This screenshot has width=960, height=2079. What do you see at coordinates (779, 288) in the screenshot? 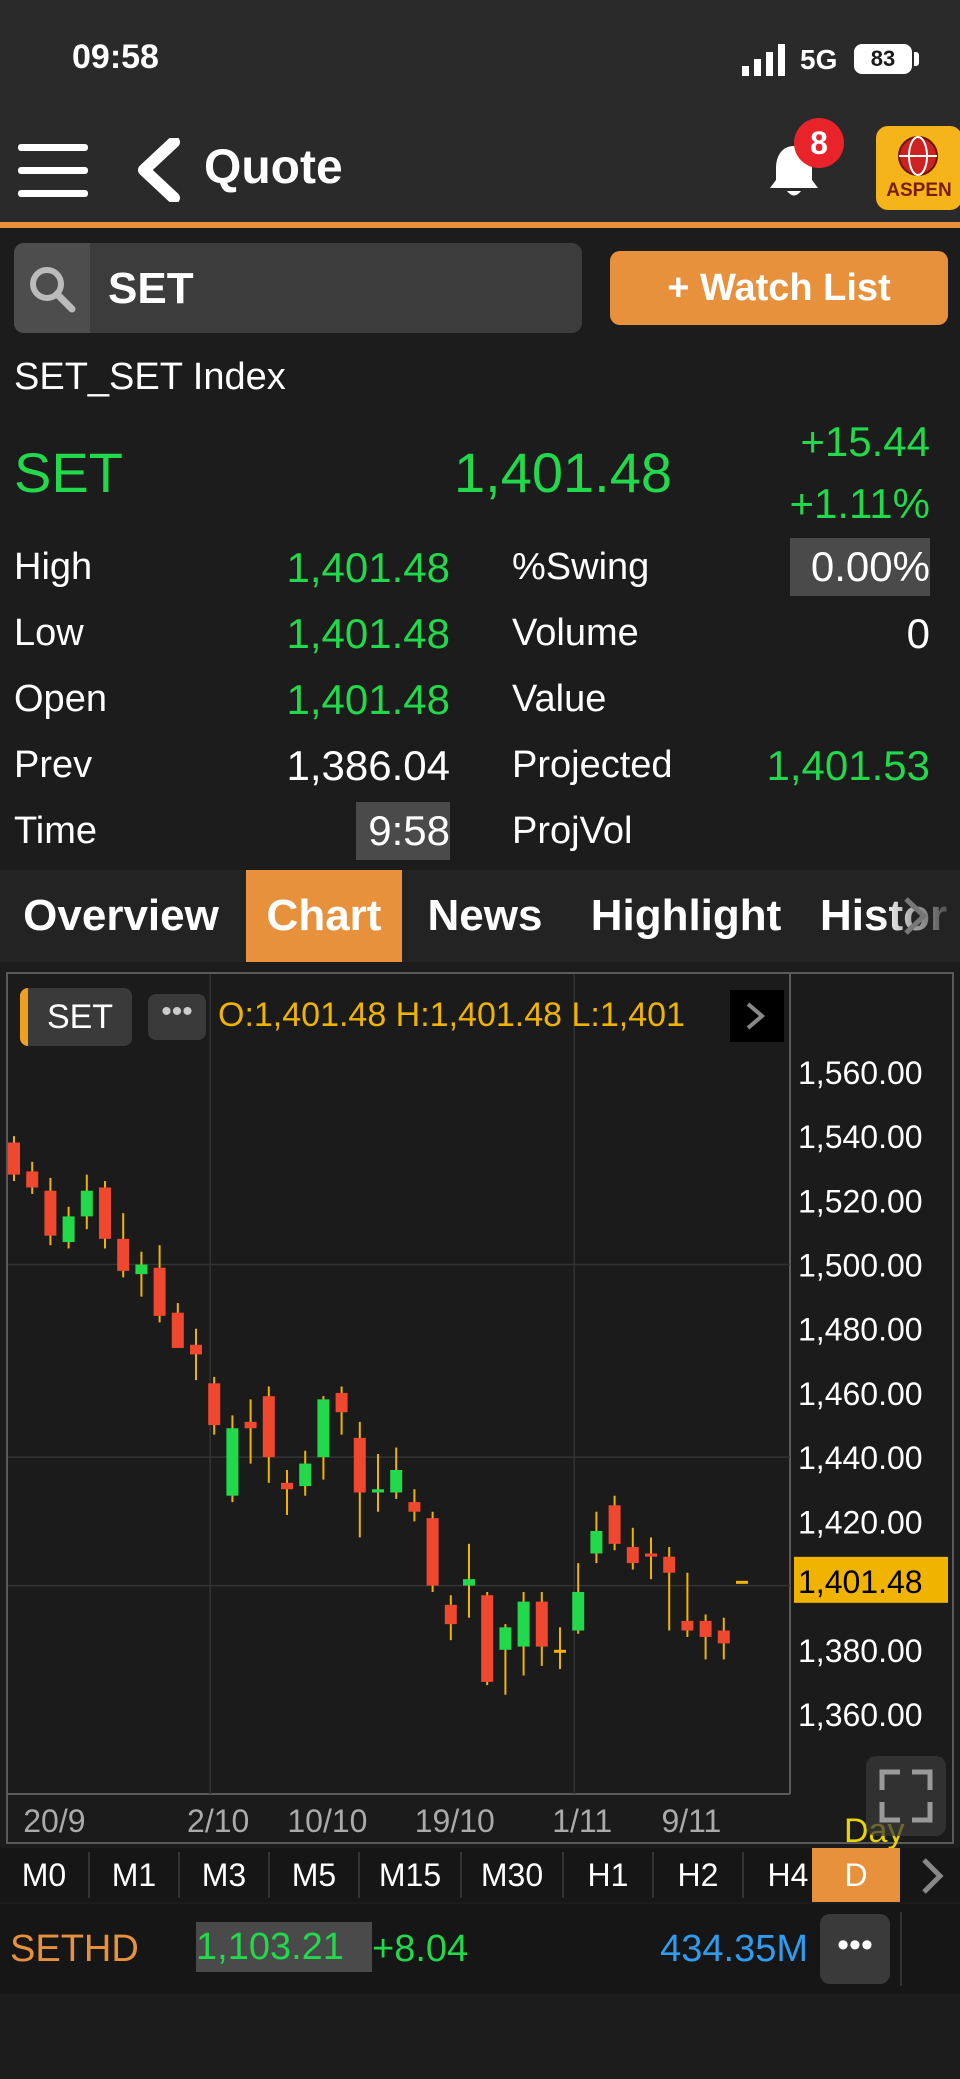
I see `add-watchlist-button: + Watch List` at bounding box center [779, 288].